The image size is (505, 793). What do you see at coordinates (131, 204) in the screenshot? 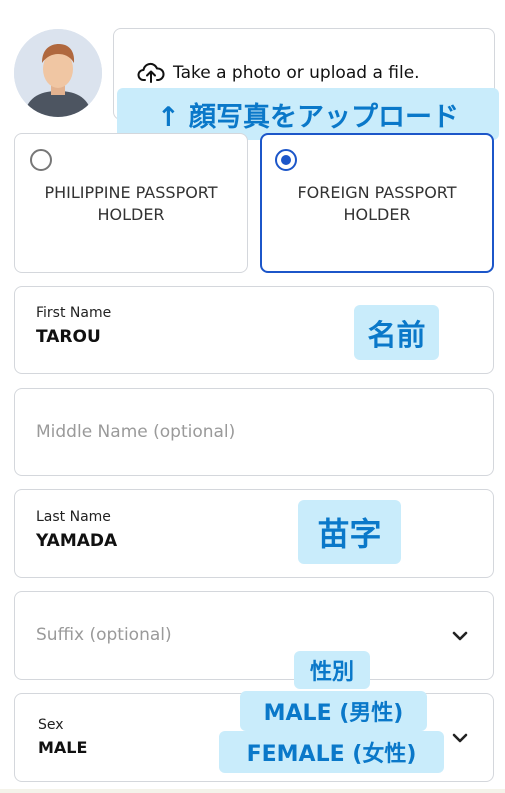
I see `philippine-passport-label: PHILIPPINE PASSPORT HOLDER` at bounding box center [131, 204].